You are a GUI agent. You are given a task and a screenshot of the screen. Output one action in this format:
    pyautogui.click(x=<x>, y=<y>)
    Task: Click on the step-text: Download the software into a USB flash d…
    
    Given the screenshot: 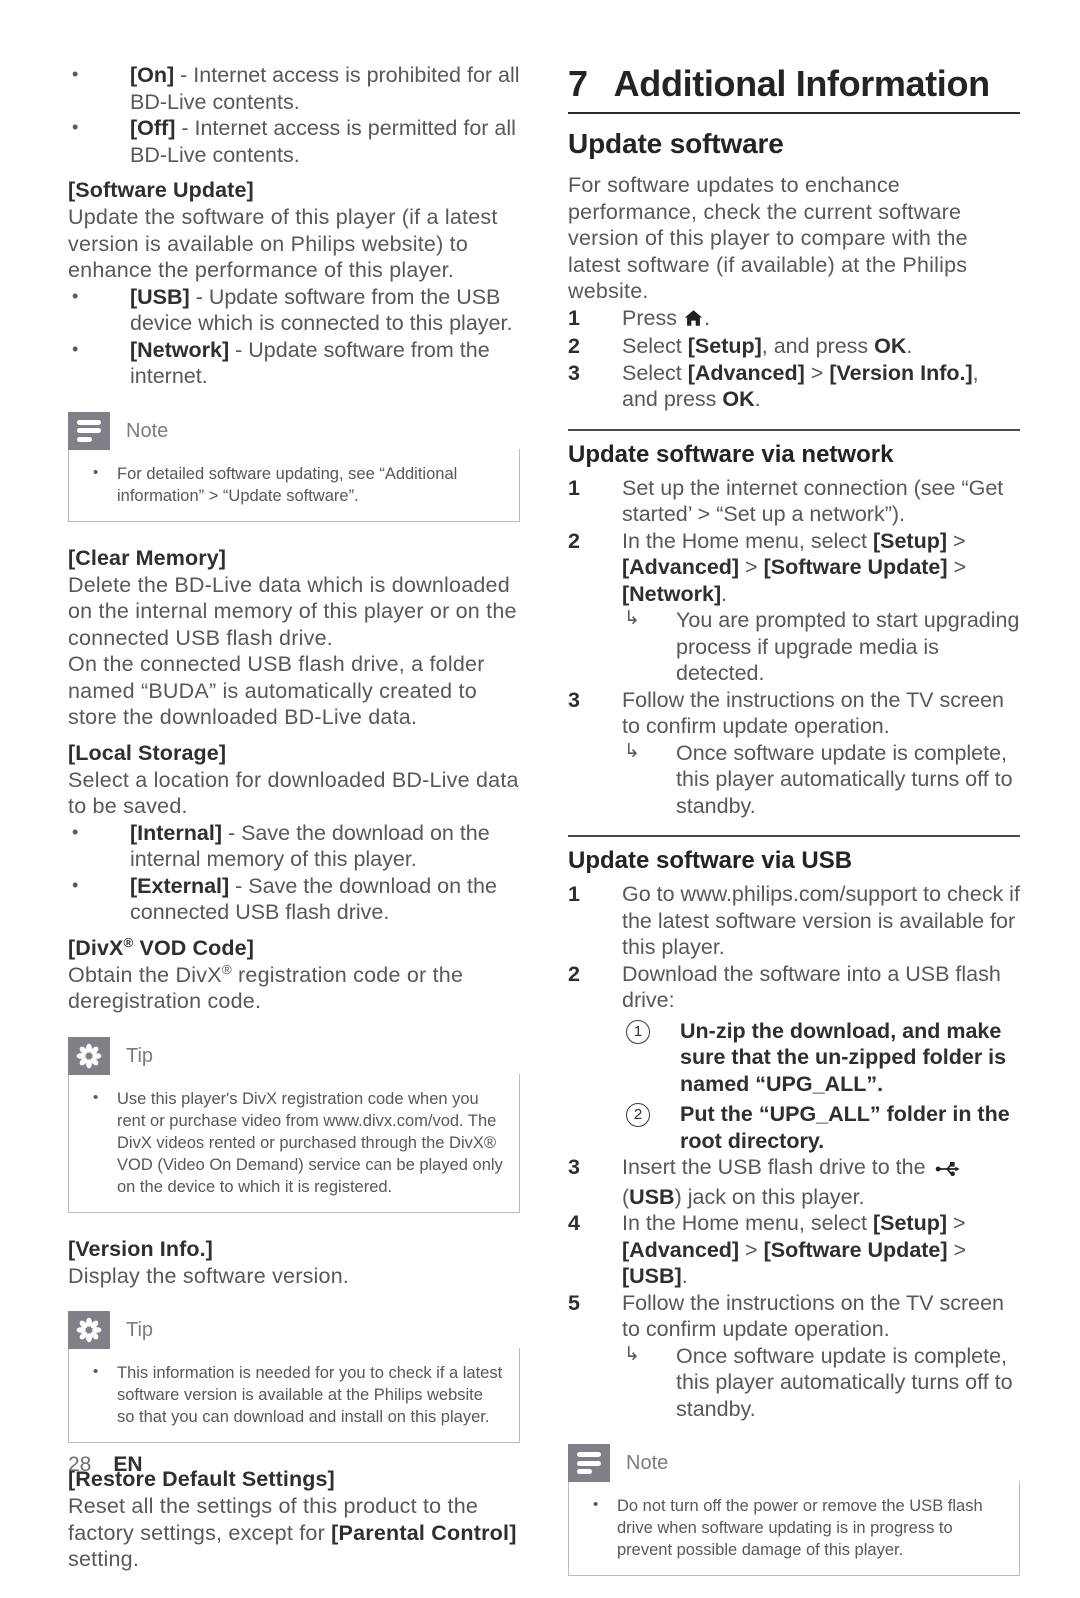 What is the action you would take?
    pyautogui.click(x=811, y=987)
    